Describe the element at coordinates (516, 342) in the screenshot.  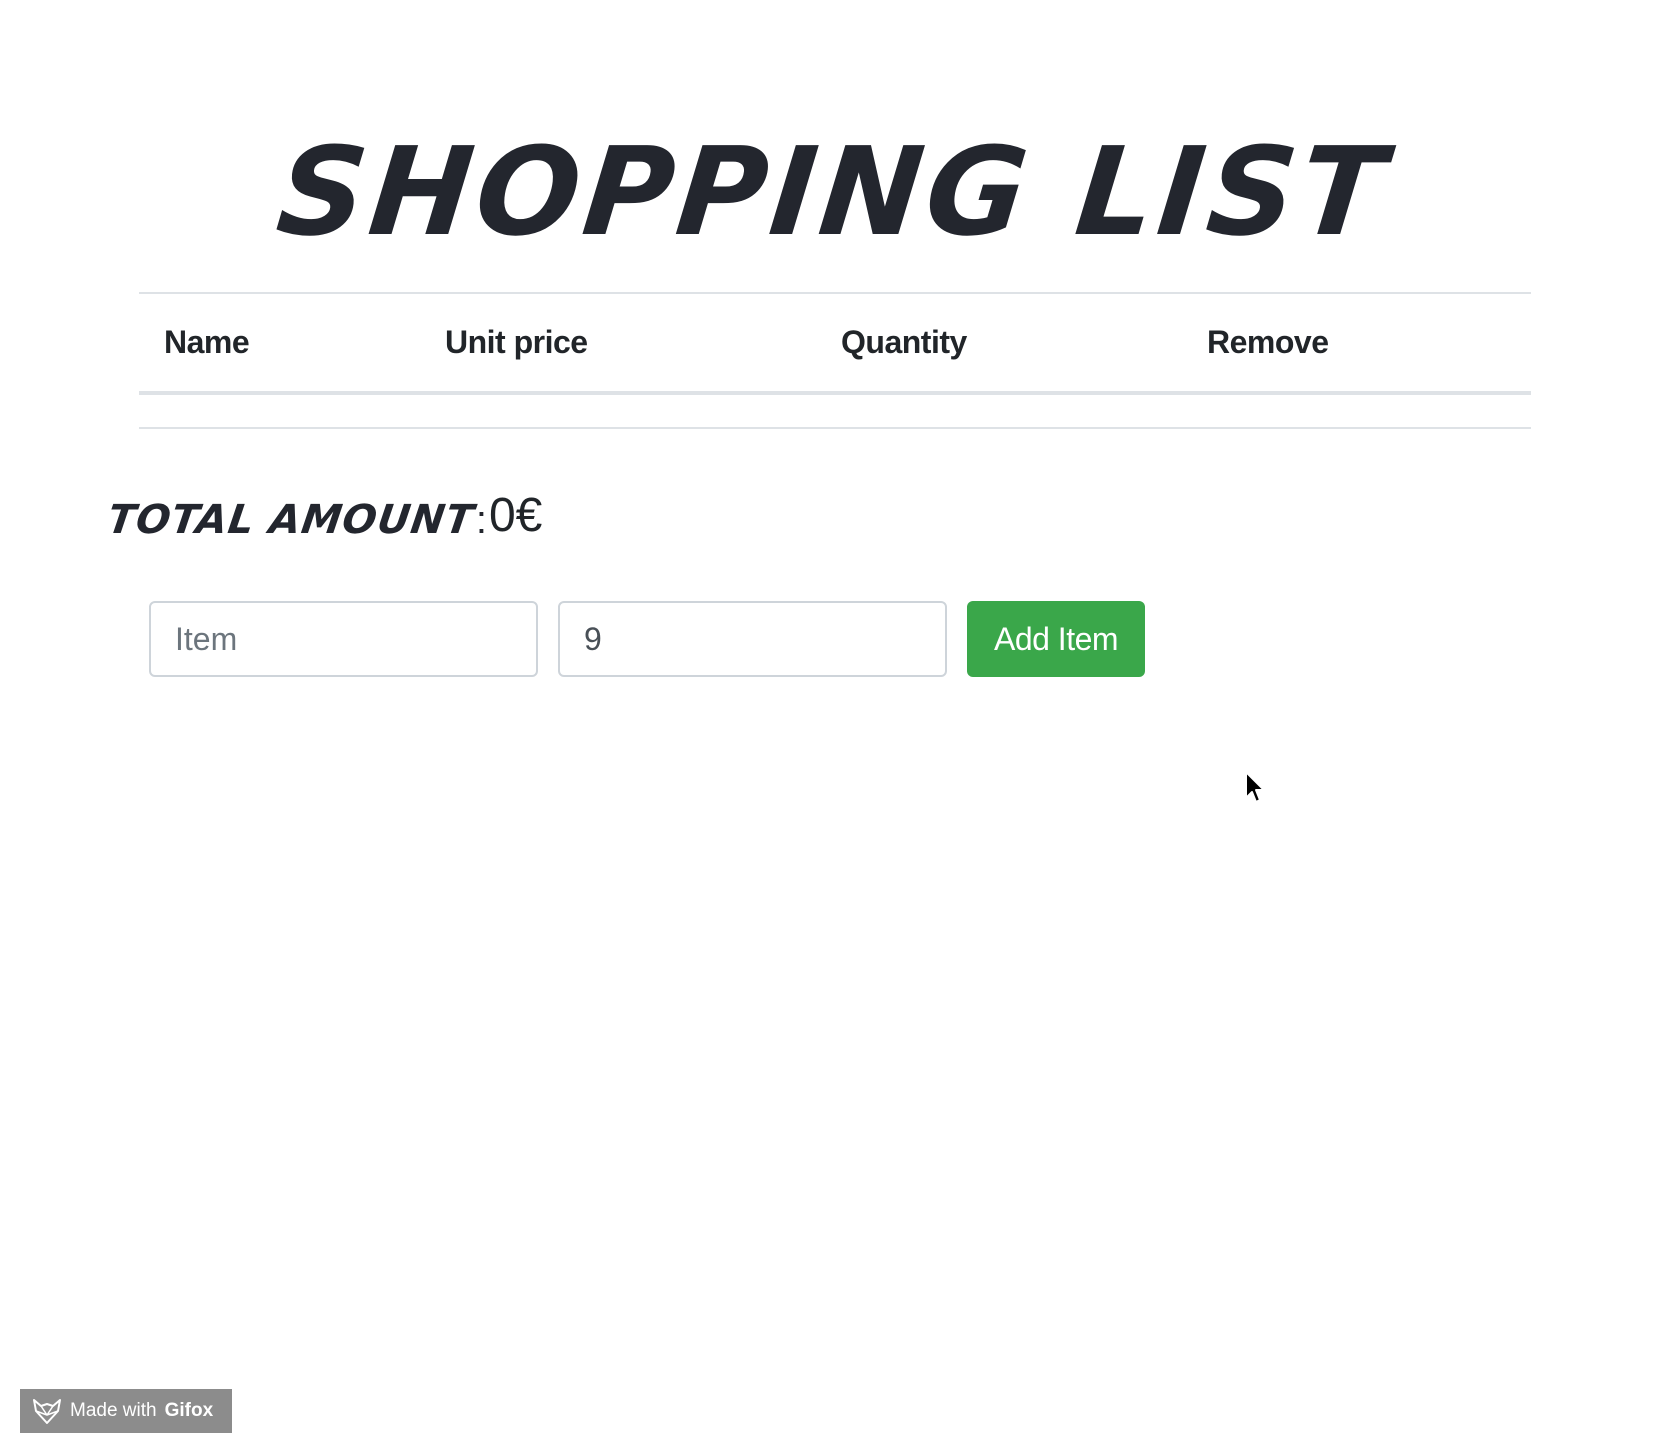
I see `column-header-unit-price: Unit price` at that location.